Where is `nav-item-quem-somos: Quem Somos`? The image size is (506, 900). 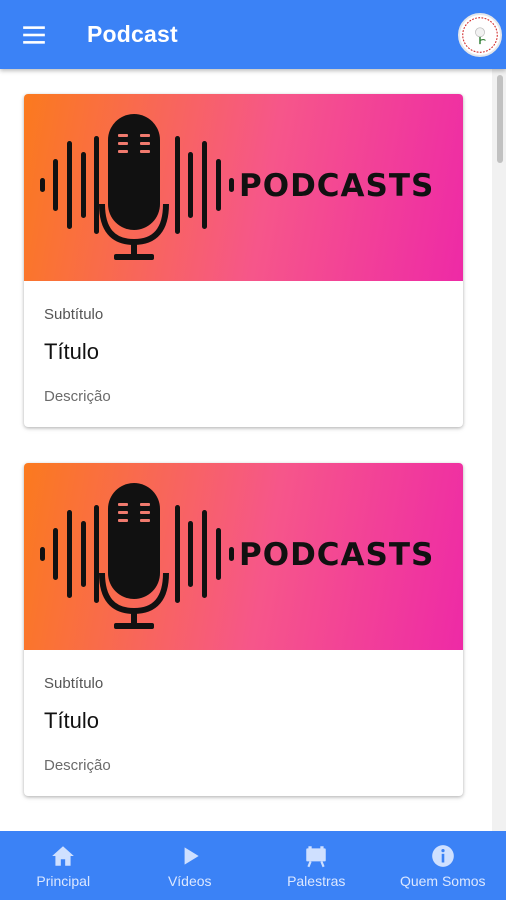
nav-item-quem-somos: Quem Somos is located at coordinates (443, 865).